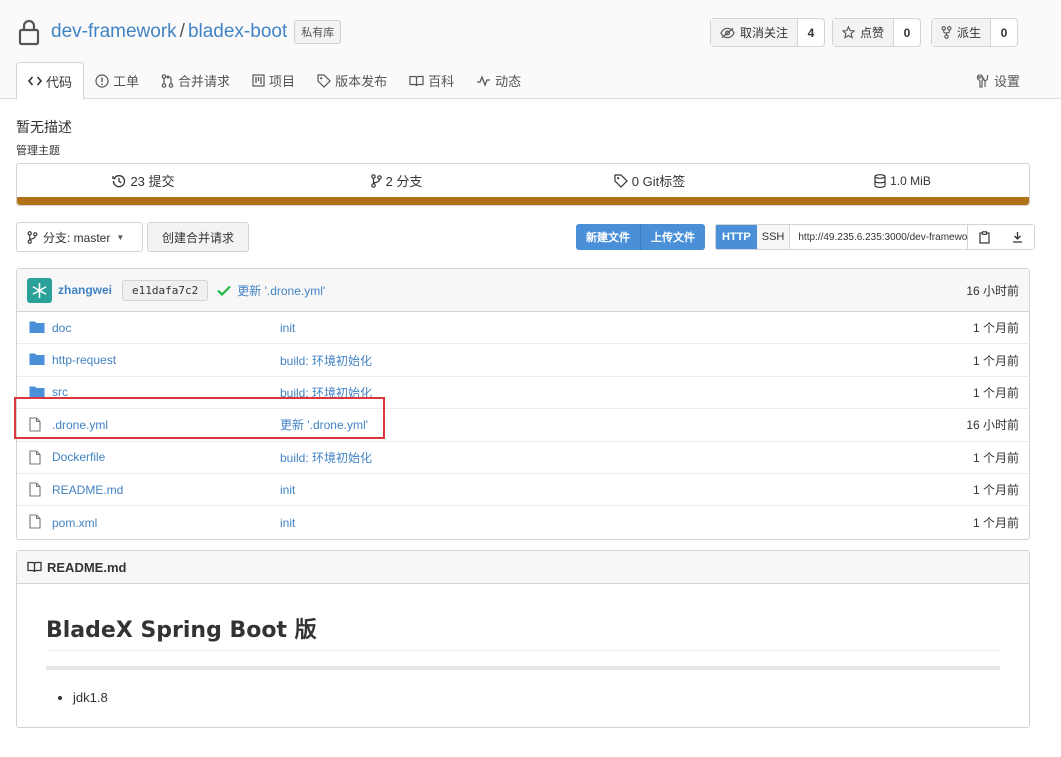  What do you see at coordinates (87, 490) in the screenshot?
I see `file-name: README.md` at bounding box center [87, 490].